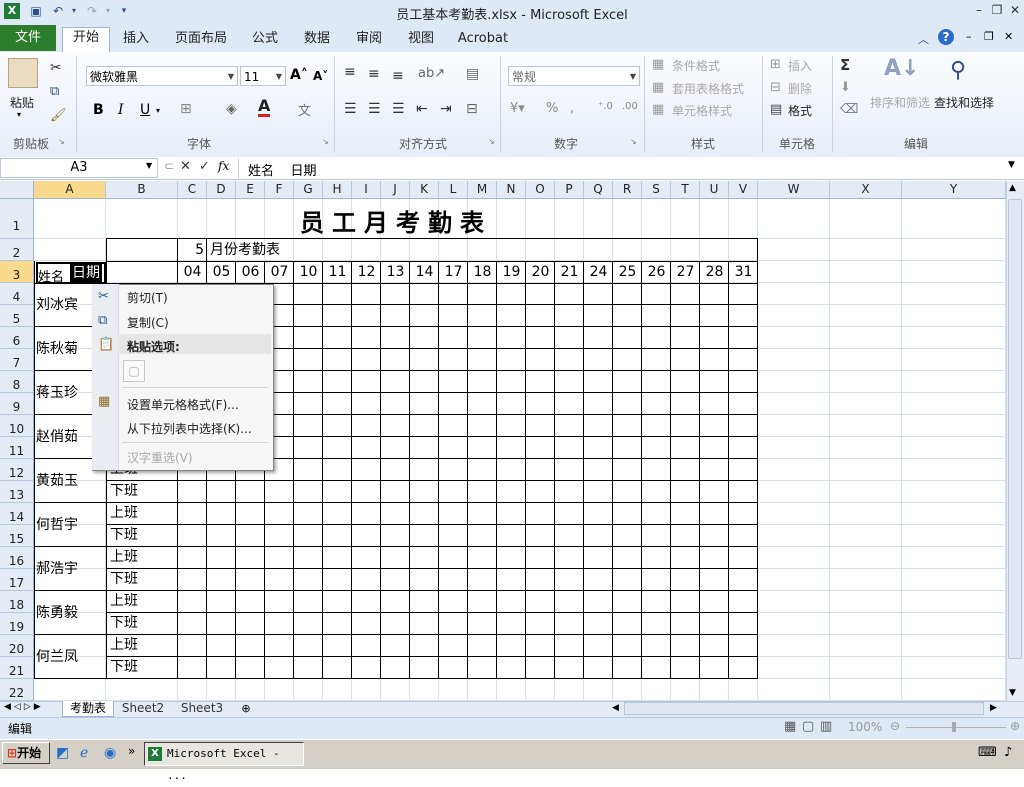 Image resolution: width=1024 pixels, height=787 pixels. Describe the element at coordinates (958, 70) in the screenshot. I see `binoculars-icon: ⚲` at that location.